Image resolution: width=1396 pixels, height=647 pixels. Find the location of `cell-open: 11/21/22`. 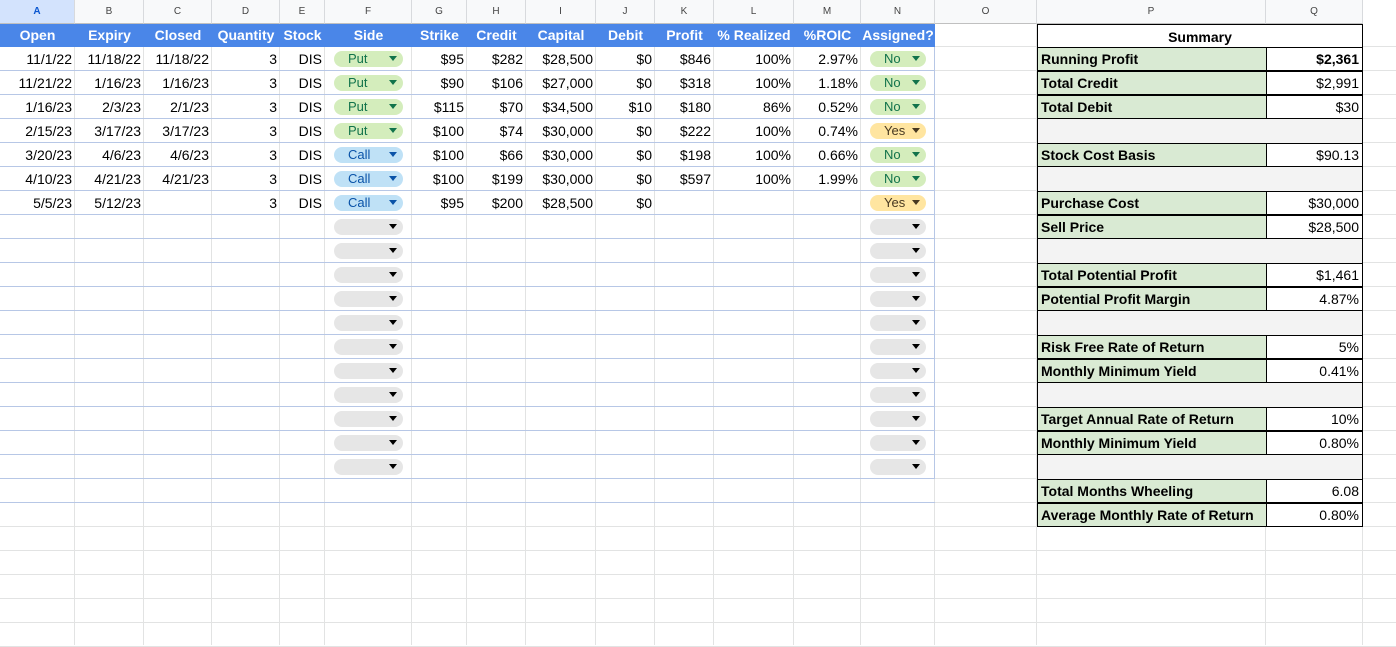

cell-open: 11/21/22 is located at coordinates (37, 83).